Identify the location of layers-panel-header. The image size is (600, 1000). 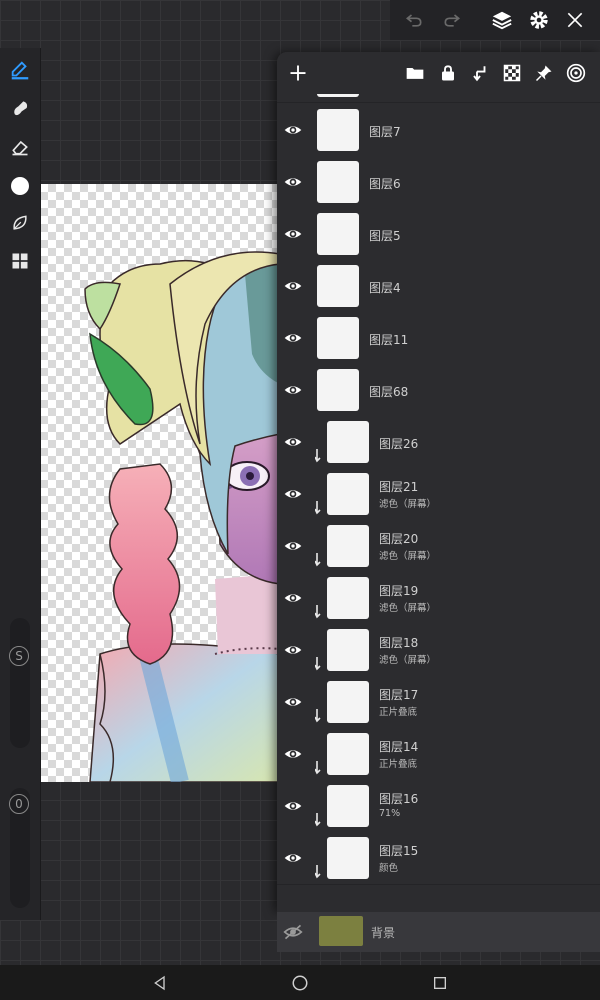
(438, 73).